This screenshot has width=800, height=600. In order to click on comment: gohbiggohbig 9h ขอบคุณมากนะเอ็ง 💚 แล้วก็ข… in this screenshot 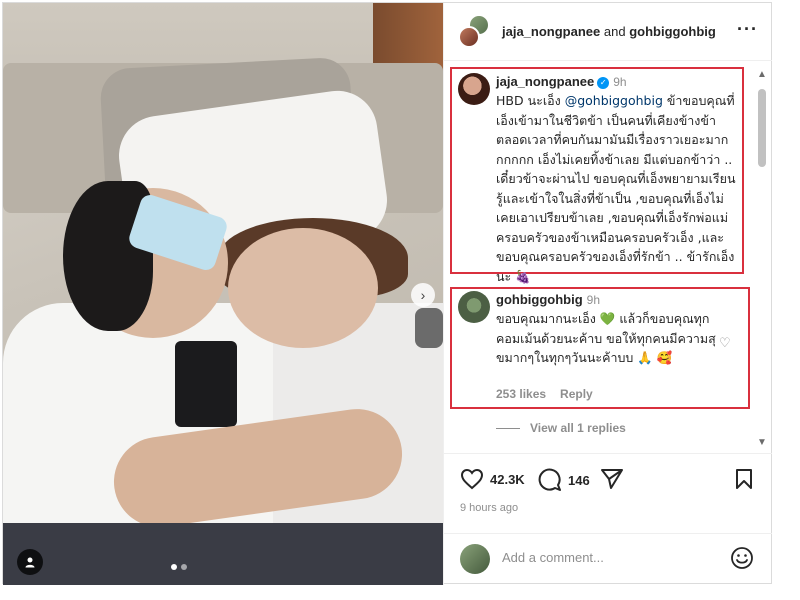, I will do `click(613, 329)`.